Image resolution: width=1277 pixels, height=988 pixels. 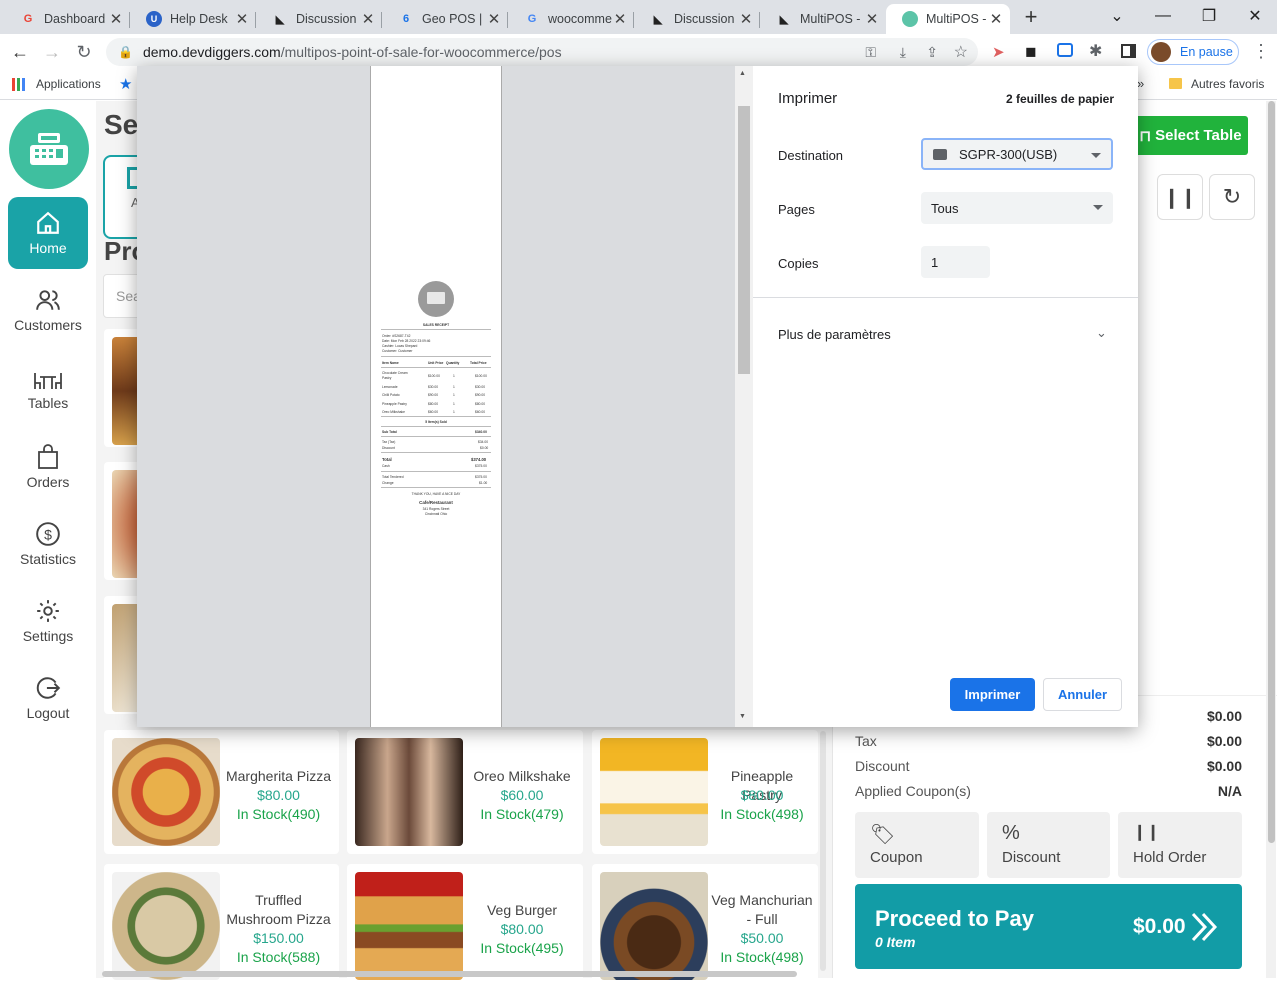 I want to click on browser-tab: ◣ MultiPOS - ✕, so click(x=823, y=19).